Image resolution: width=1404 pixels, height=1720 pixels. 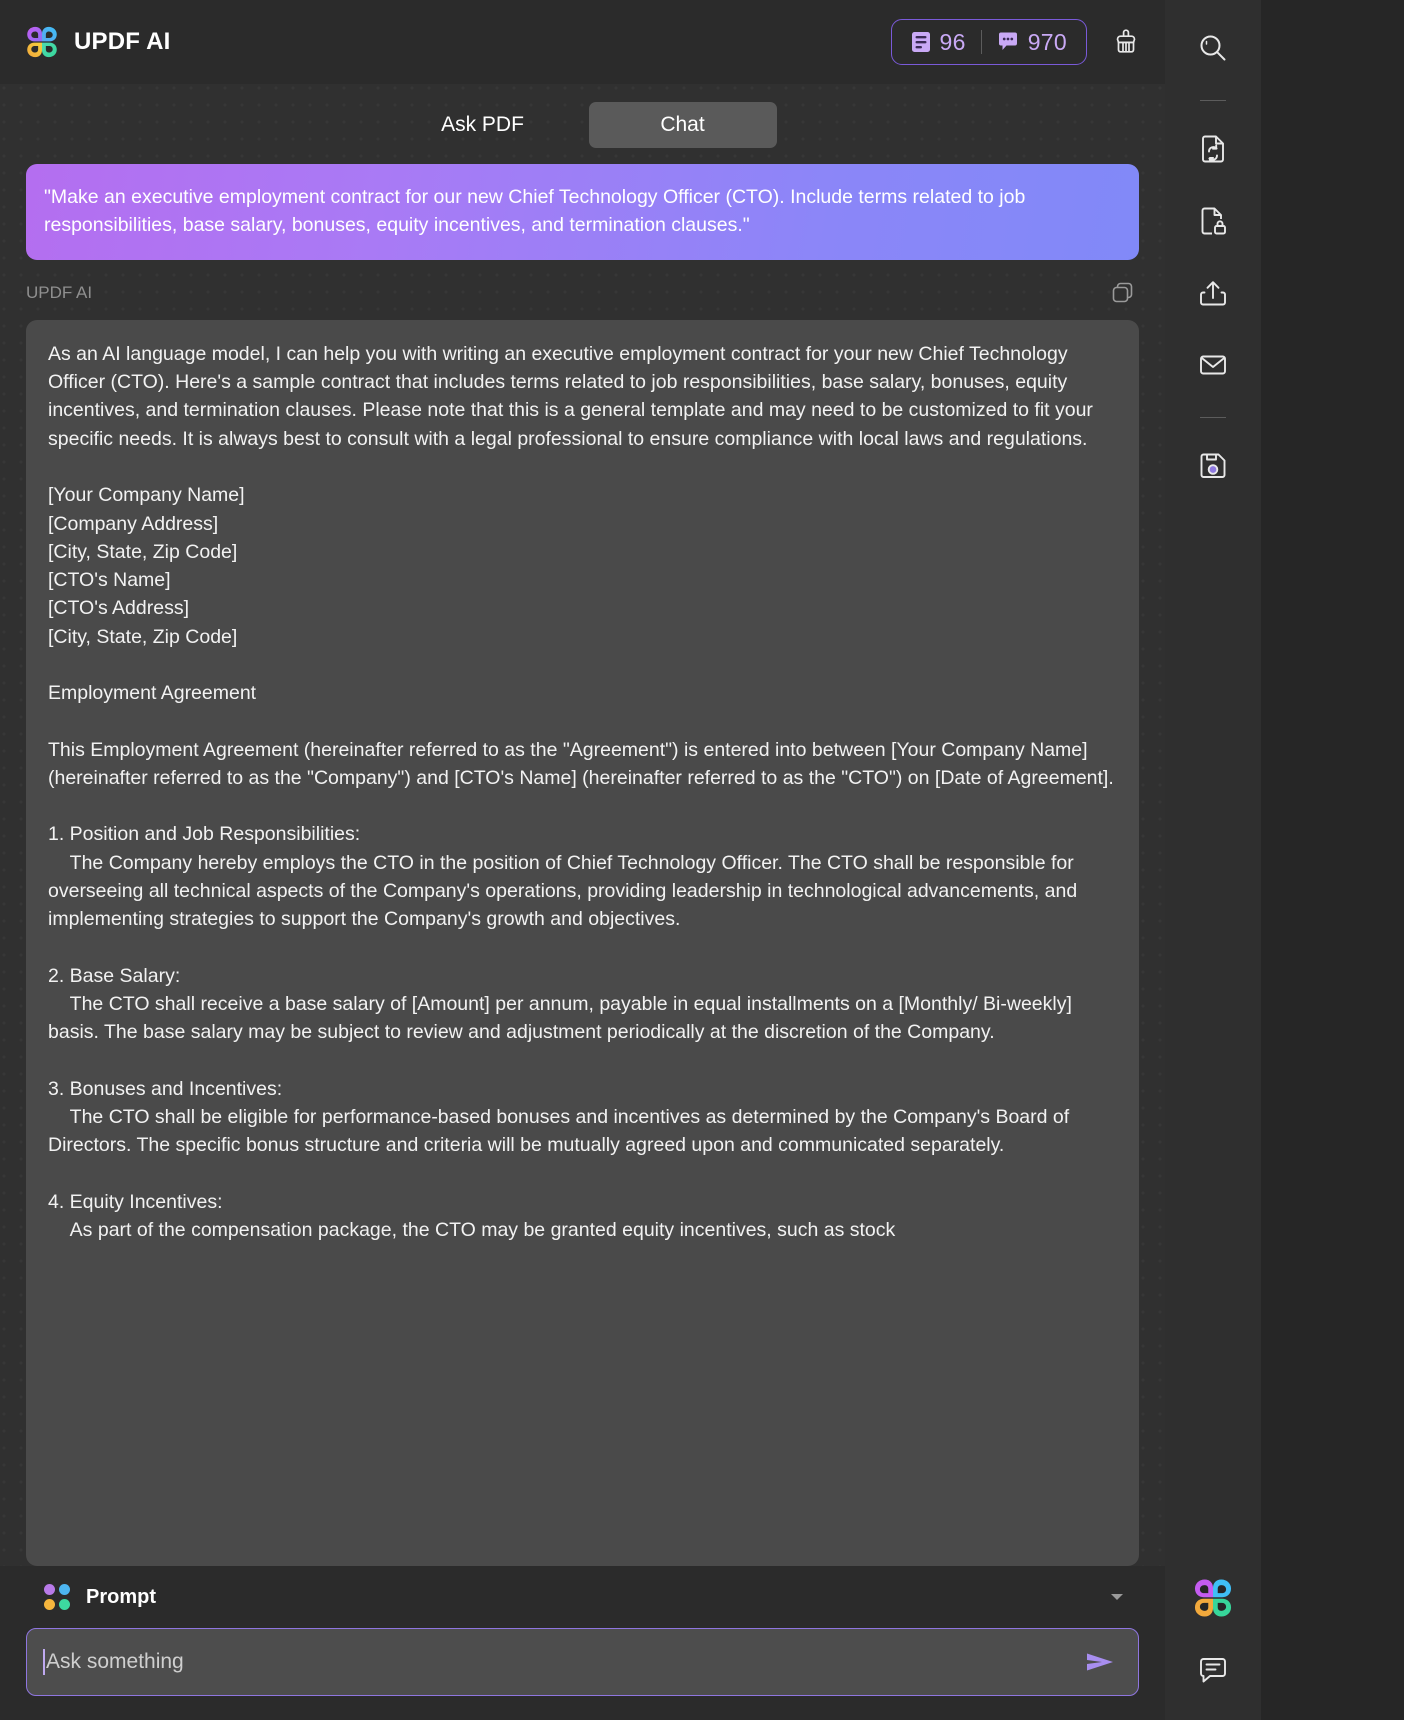 I want to click on tab-chat: Chat, so click(x=682, y=125).